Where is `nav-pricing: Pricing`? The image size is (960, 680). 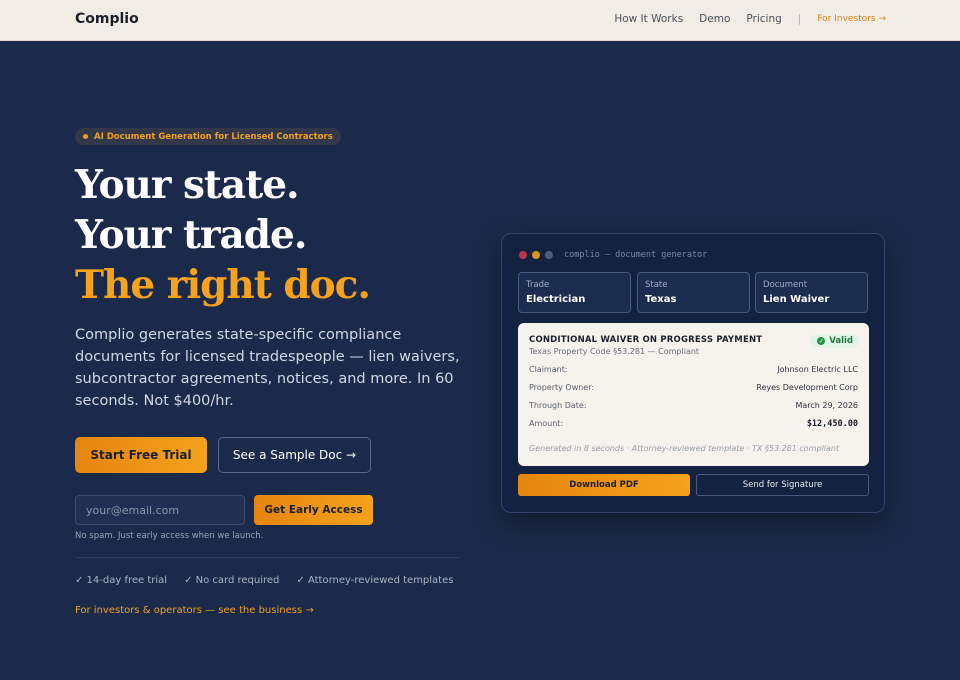 nav-pricing: Pricing is located at coordinates (763, 19).